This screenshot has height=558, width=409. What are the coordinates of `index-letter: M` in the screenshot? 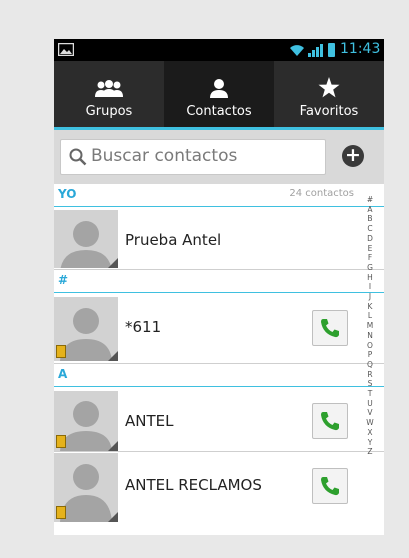 It's located at (370, 326).